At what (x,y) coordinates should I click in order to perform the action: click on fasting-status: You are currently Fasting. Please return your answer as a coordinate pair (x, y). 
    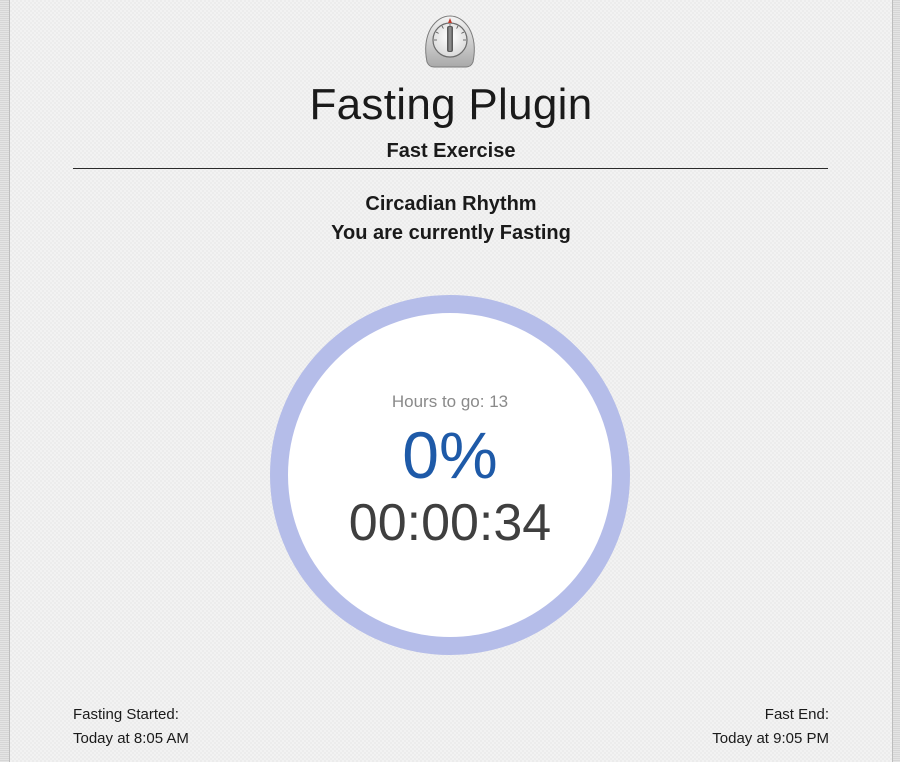
    Looking at the image, I should click on (451, 233).